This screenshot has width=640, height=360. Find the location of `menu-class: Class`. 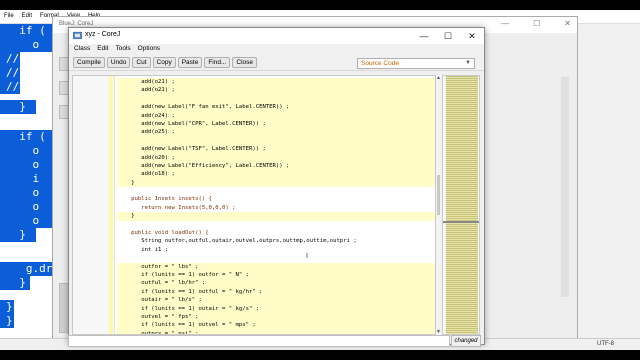

menu-class: Class is located at coordinates (82, 49).